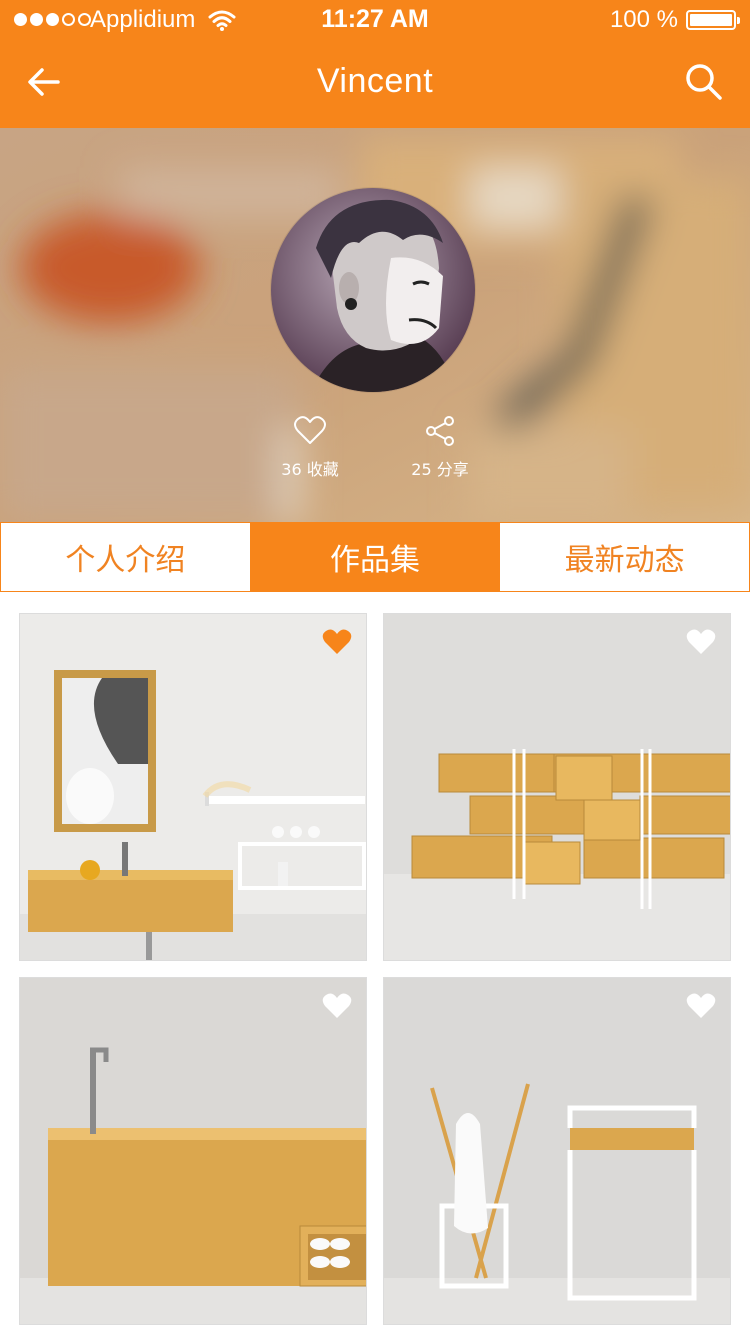  I want to click on battery-percent: 100 %, so click(643, 19).